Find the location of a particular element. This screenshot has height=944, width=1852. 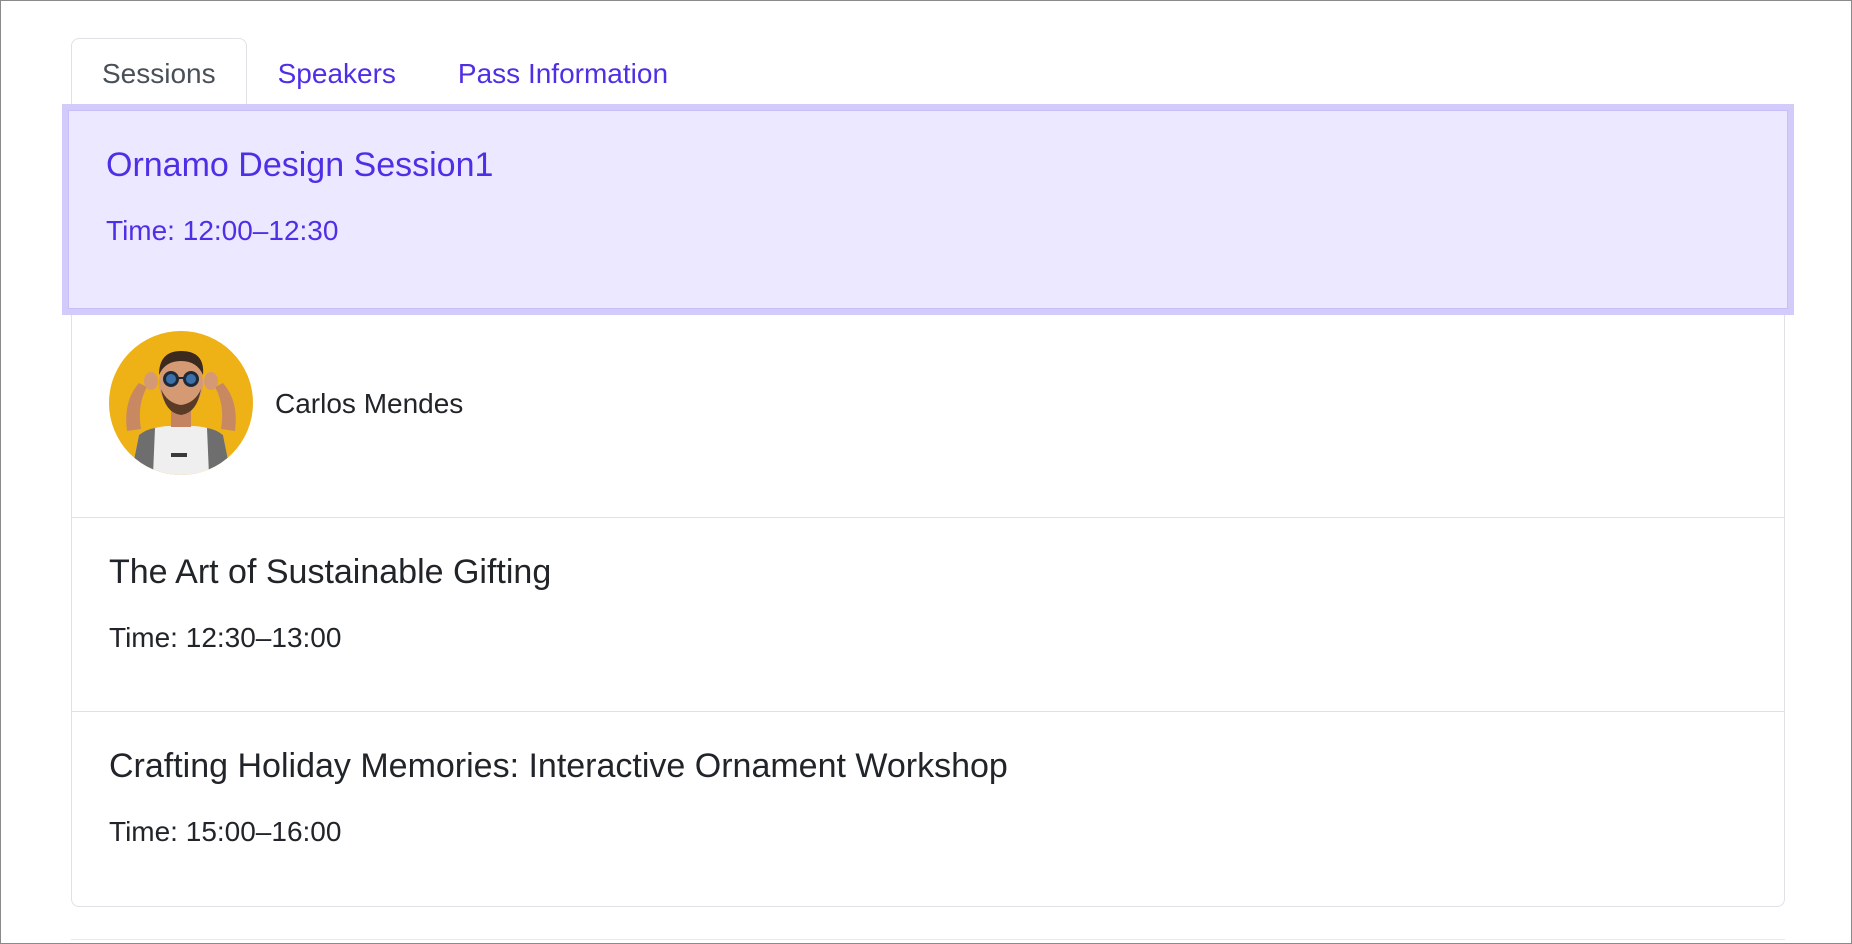

avatar is located at coordinates (181, 403).